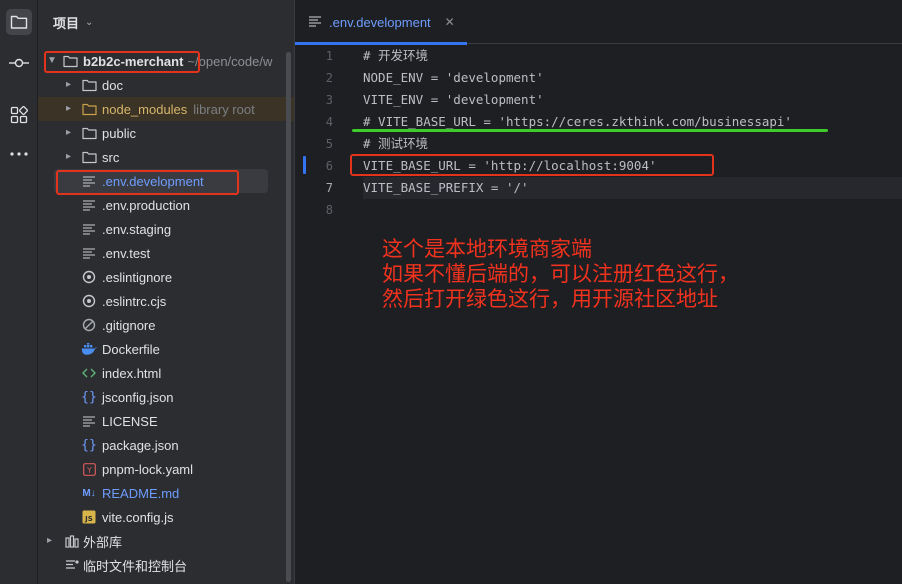  What do you see at coordinates (487, 249) in the screenshot?
I see `annotation-note-line: 这个是本地环境商家端` at bounding box center [487, 249].